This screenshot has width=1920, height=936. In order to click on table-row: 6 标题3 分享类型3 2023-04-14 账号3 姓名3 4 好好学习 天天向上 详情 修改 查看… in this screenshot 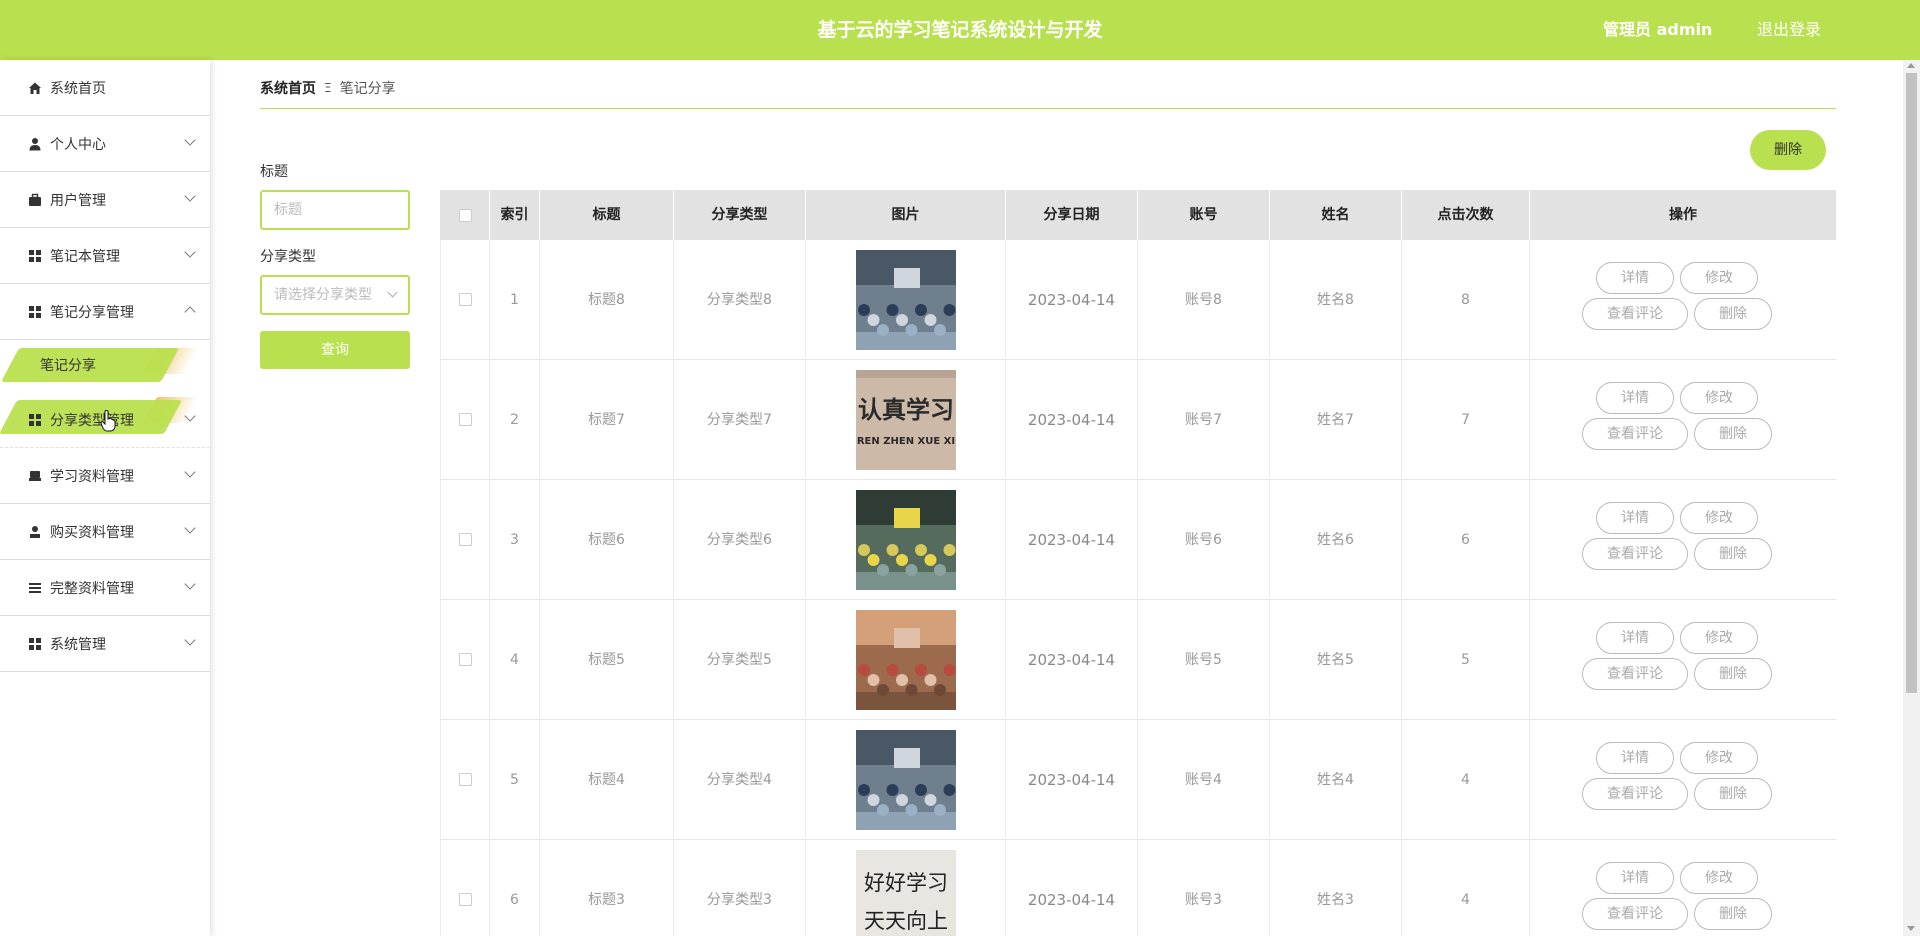, I will do `click(1138, 888)`.